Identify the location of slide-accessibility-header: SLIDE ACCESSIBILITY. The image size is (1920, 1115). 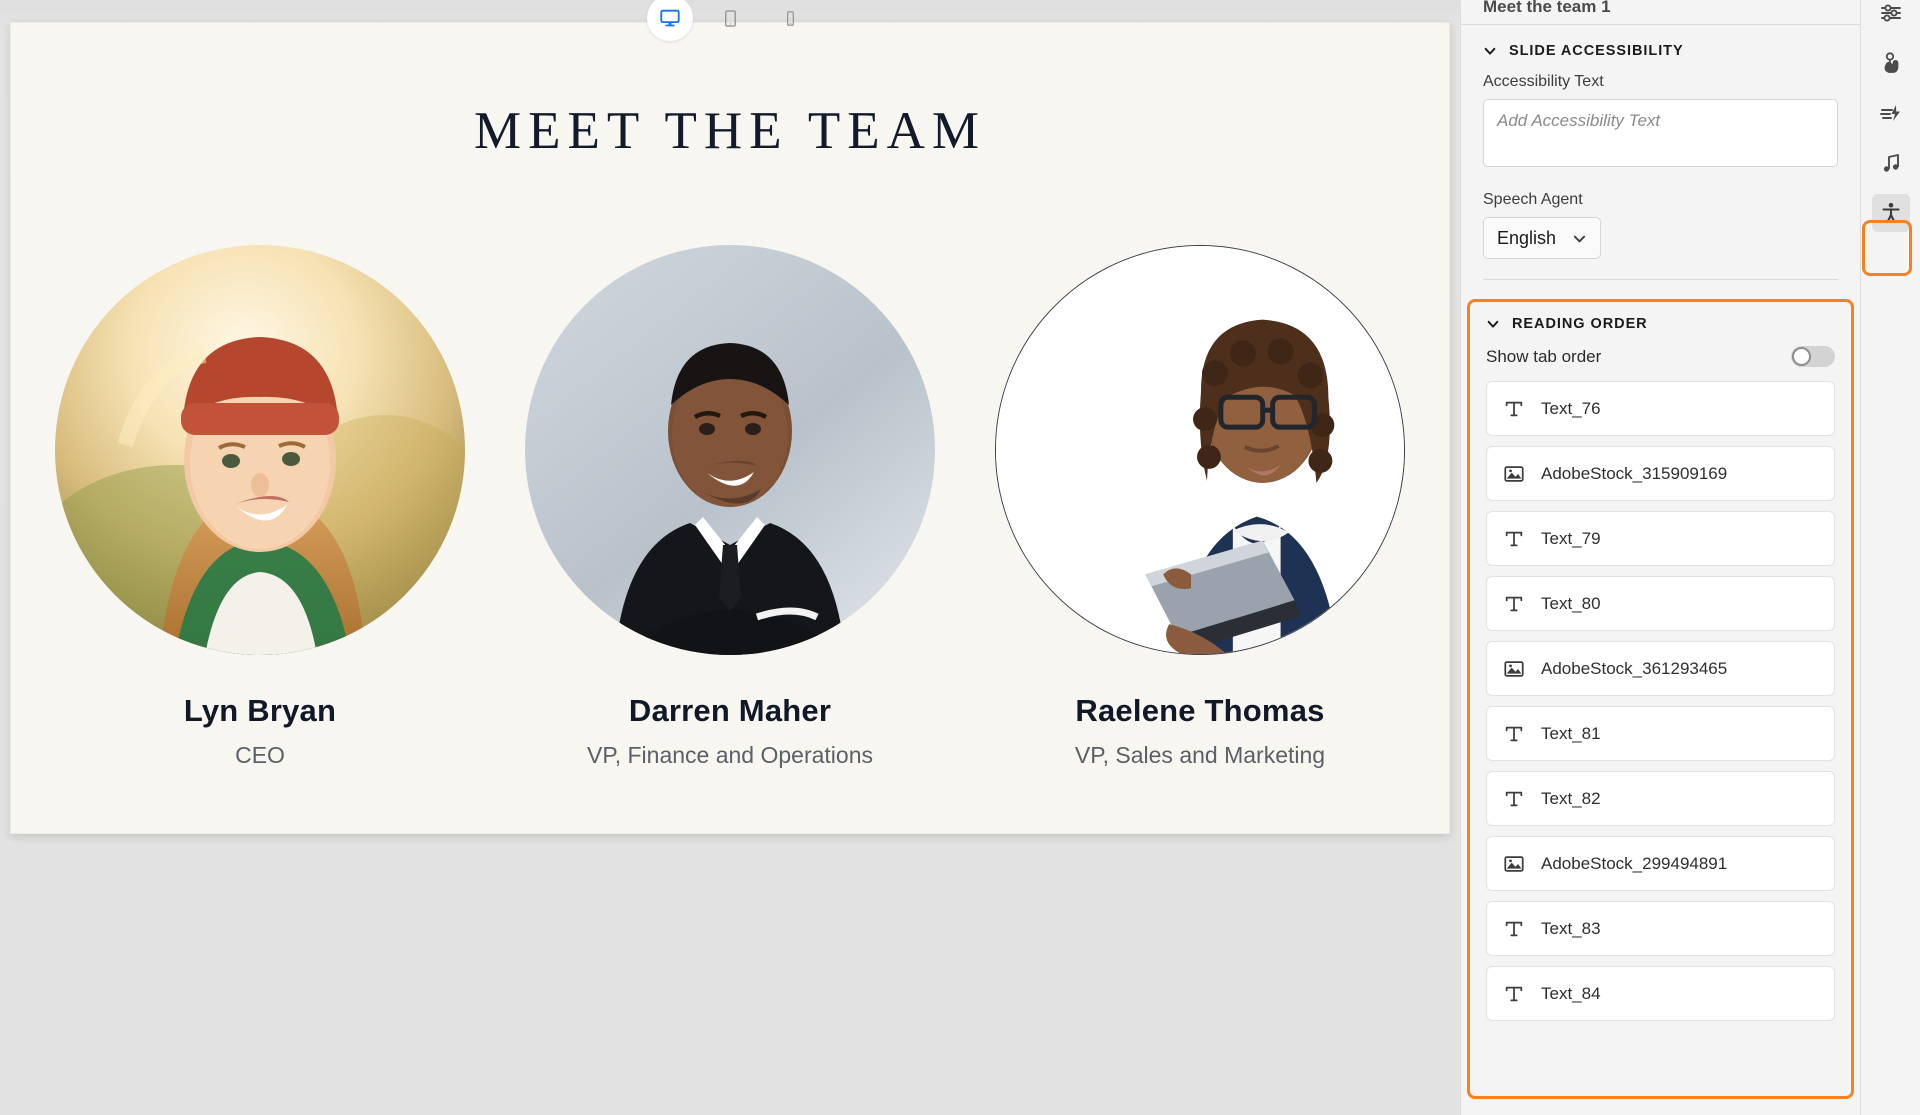
(1660, 51).